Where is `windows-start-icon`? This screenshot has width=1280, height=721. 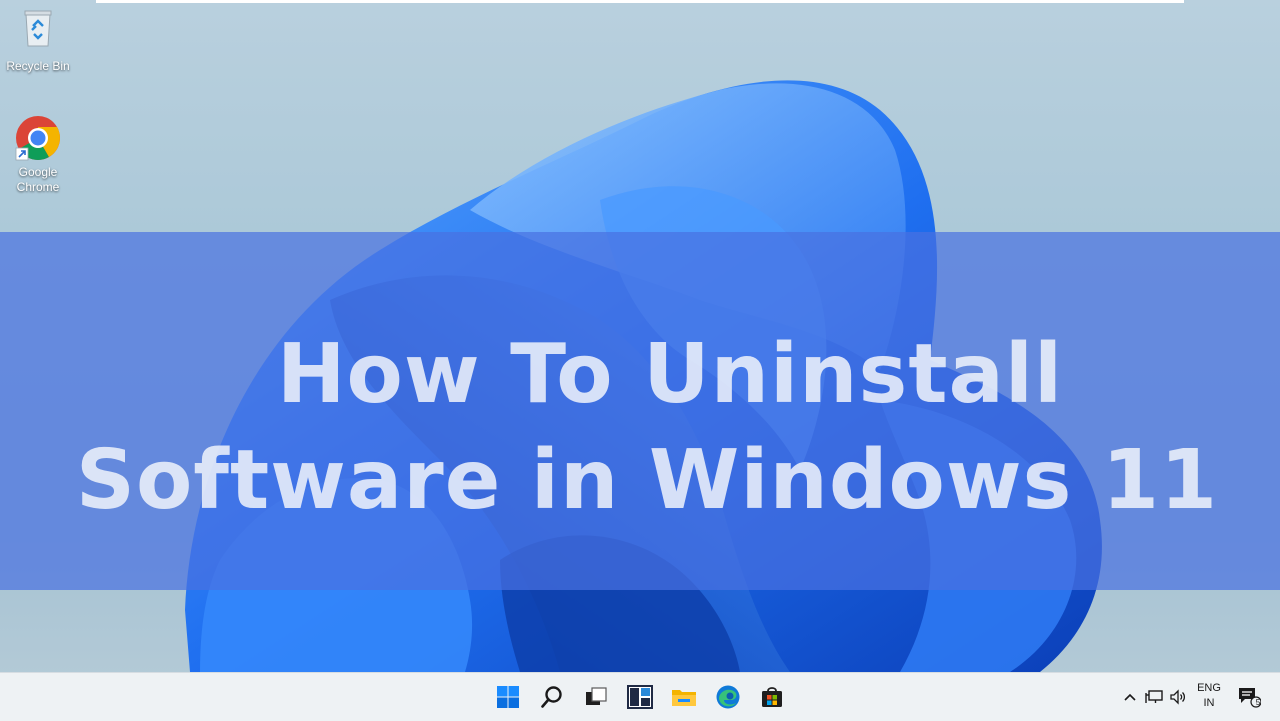 windows-start-icon is located at coordinates (508, 697).